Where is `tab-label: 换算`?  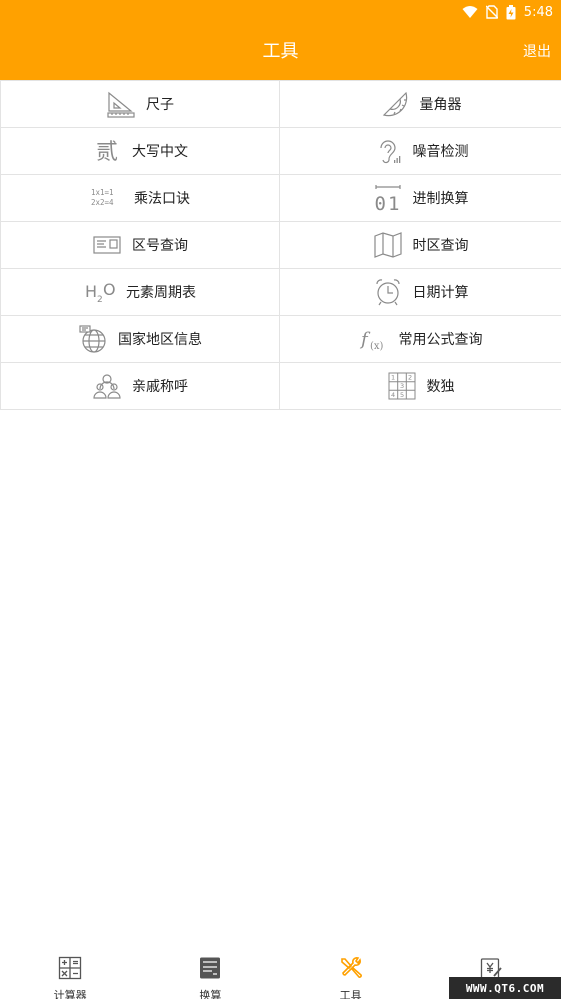
tab-label: 换算 is located at coordinates (210, 994).